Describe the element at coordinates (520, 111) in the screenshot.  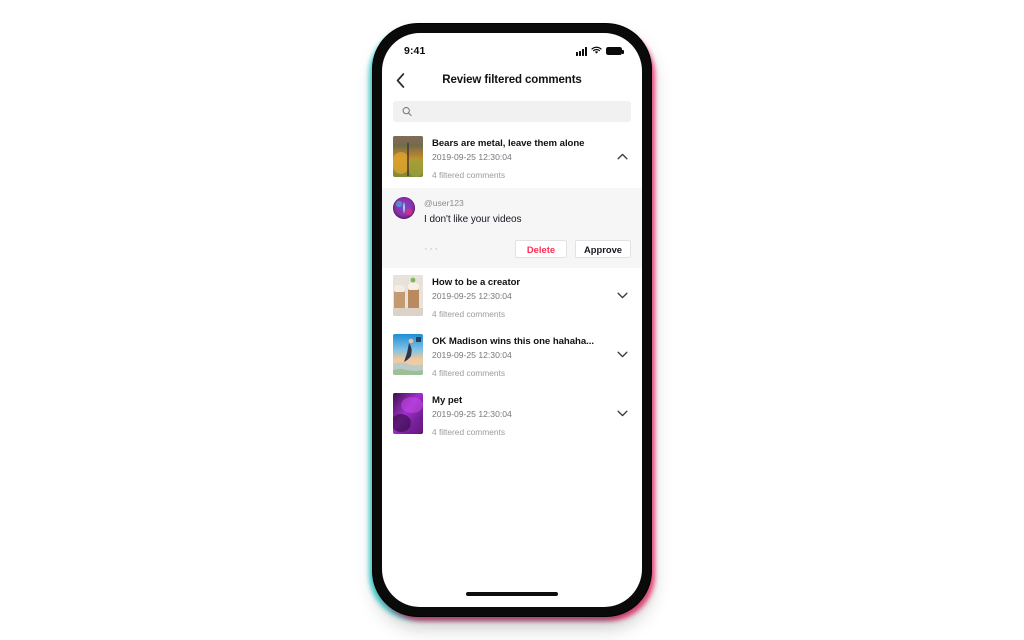
I see `search-input` at that location.